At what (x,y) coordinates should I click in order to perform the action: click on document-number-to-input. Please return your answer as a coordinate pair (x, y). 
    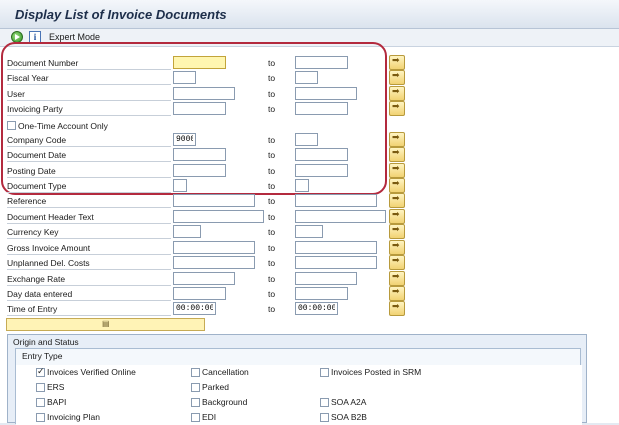
    Looking at the image, I should click on (321, 62).